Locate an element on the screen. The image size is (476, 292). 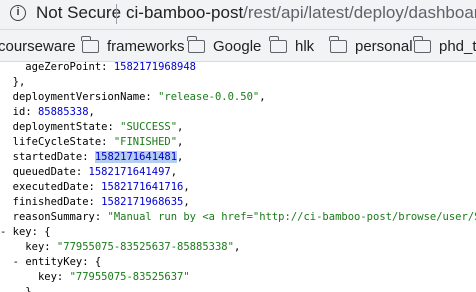
json-line: executedDate: 1582171641716, is located at coordinates (101, 187).